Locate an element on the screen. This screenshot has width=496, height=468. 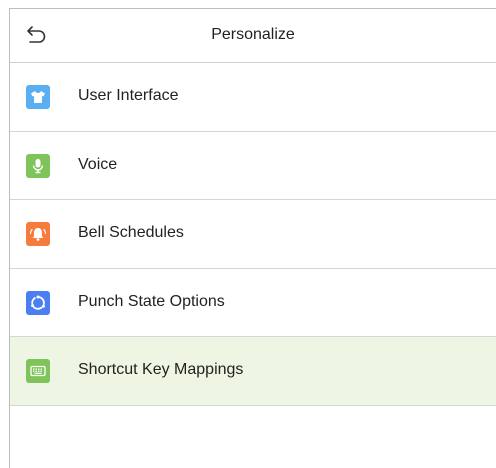
tshirt-icon is located at coordinates (38, 97).